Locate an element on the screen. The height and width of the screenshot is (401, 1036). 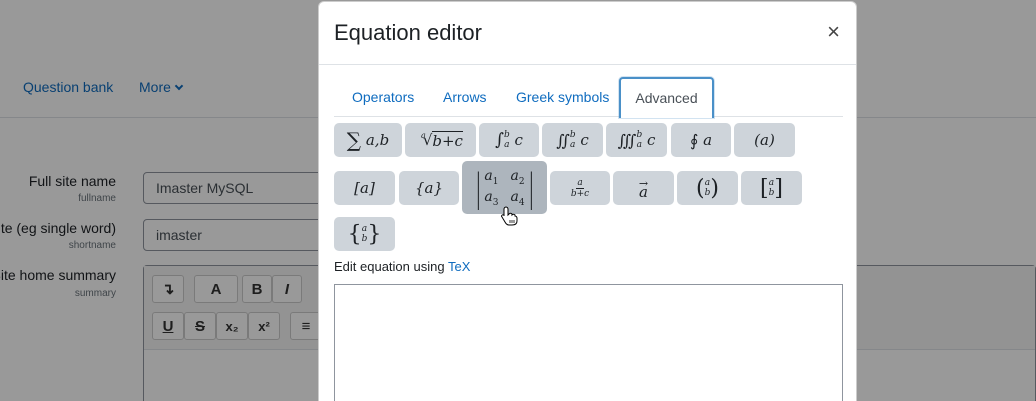
symbol-tabs: Operators Arrows Greek symbols Advanced is located at coordinates (588, 97).